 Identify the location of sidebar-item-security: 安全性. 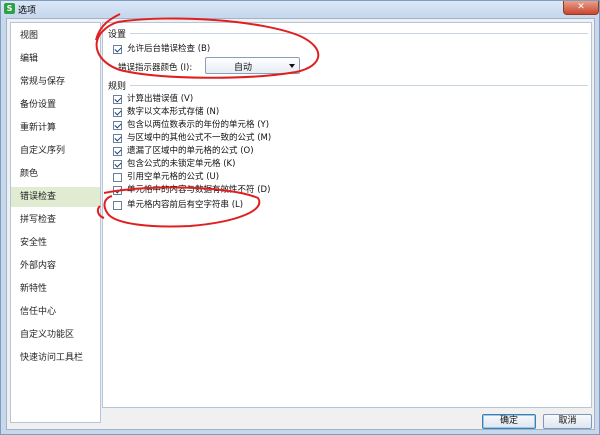
(55, 243).